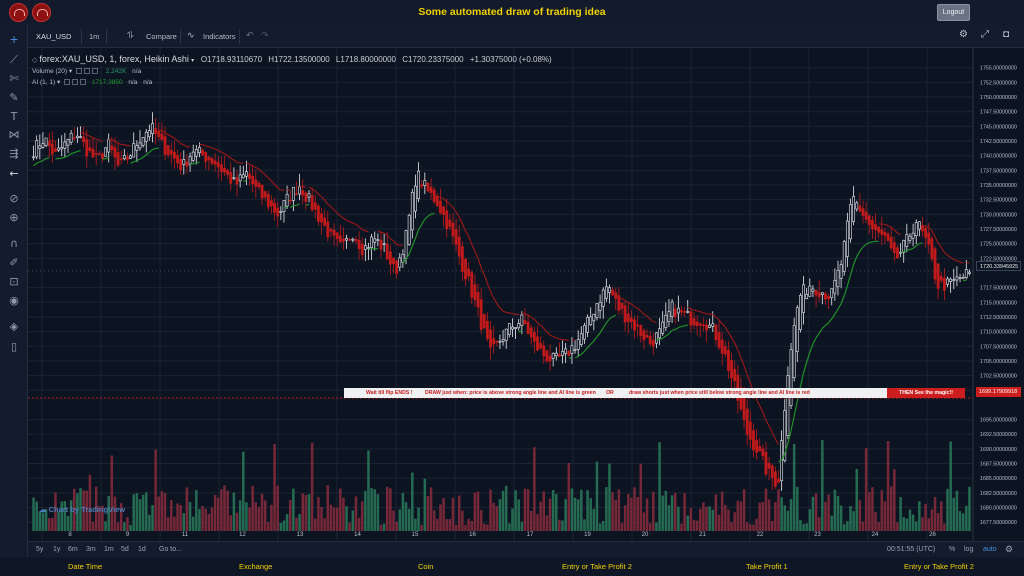 Image resolution: width=1024 pixels, height=576 pixels. I want to click on lock-icon: ⊡, so click(14, 282).